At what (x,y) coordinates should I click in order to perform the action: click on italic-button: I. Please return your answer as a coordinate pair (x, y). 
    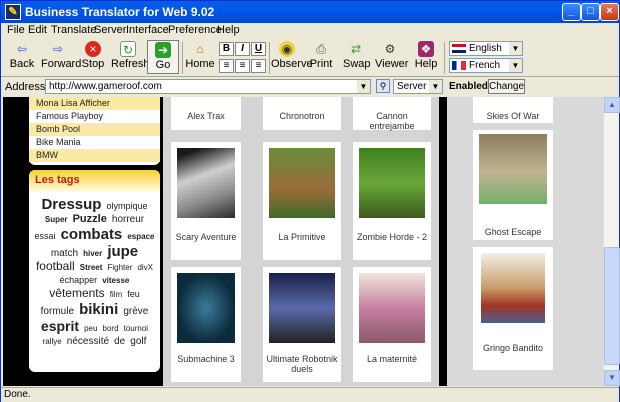
    Looking at the image, I should click on (242, 49).